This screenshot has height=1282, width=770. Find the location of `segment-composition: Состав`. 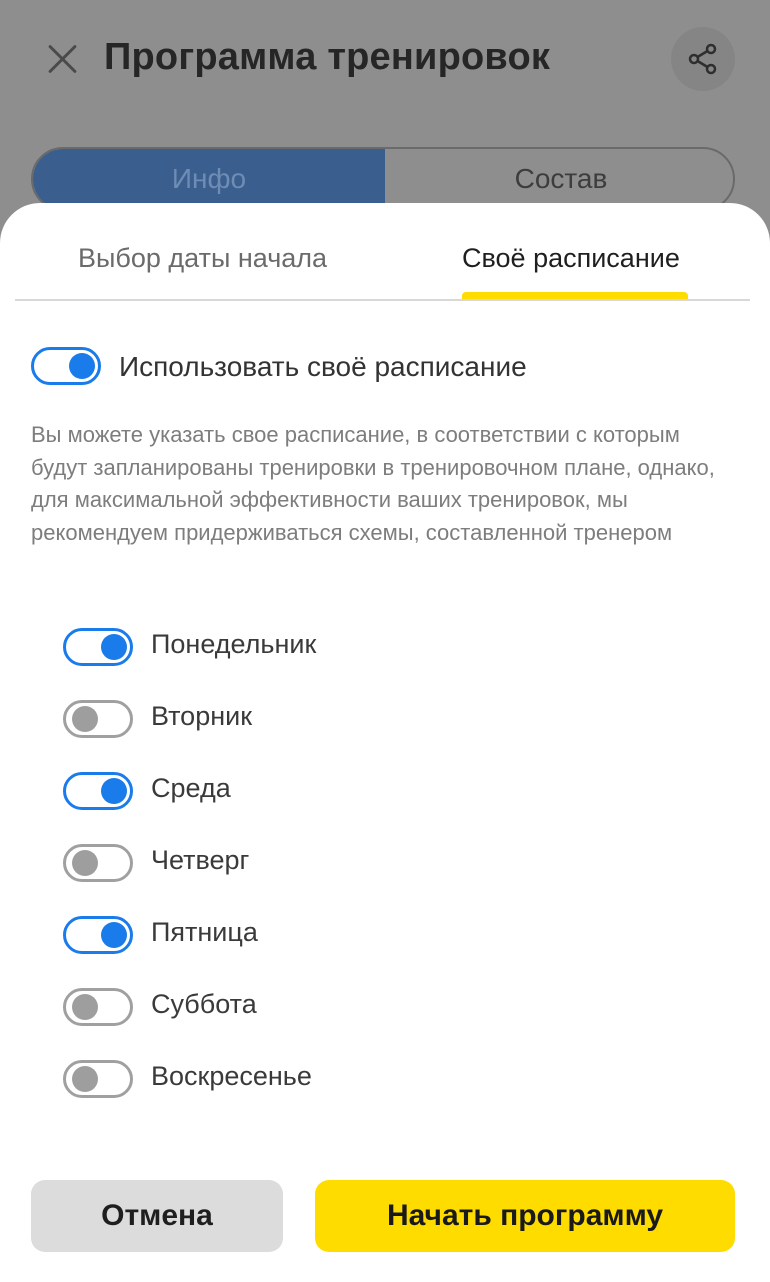

segment-composition: Состав is located at coordinates (559, 179).